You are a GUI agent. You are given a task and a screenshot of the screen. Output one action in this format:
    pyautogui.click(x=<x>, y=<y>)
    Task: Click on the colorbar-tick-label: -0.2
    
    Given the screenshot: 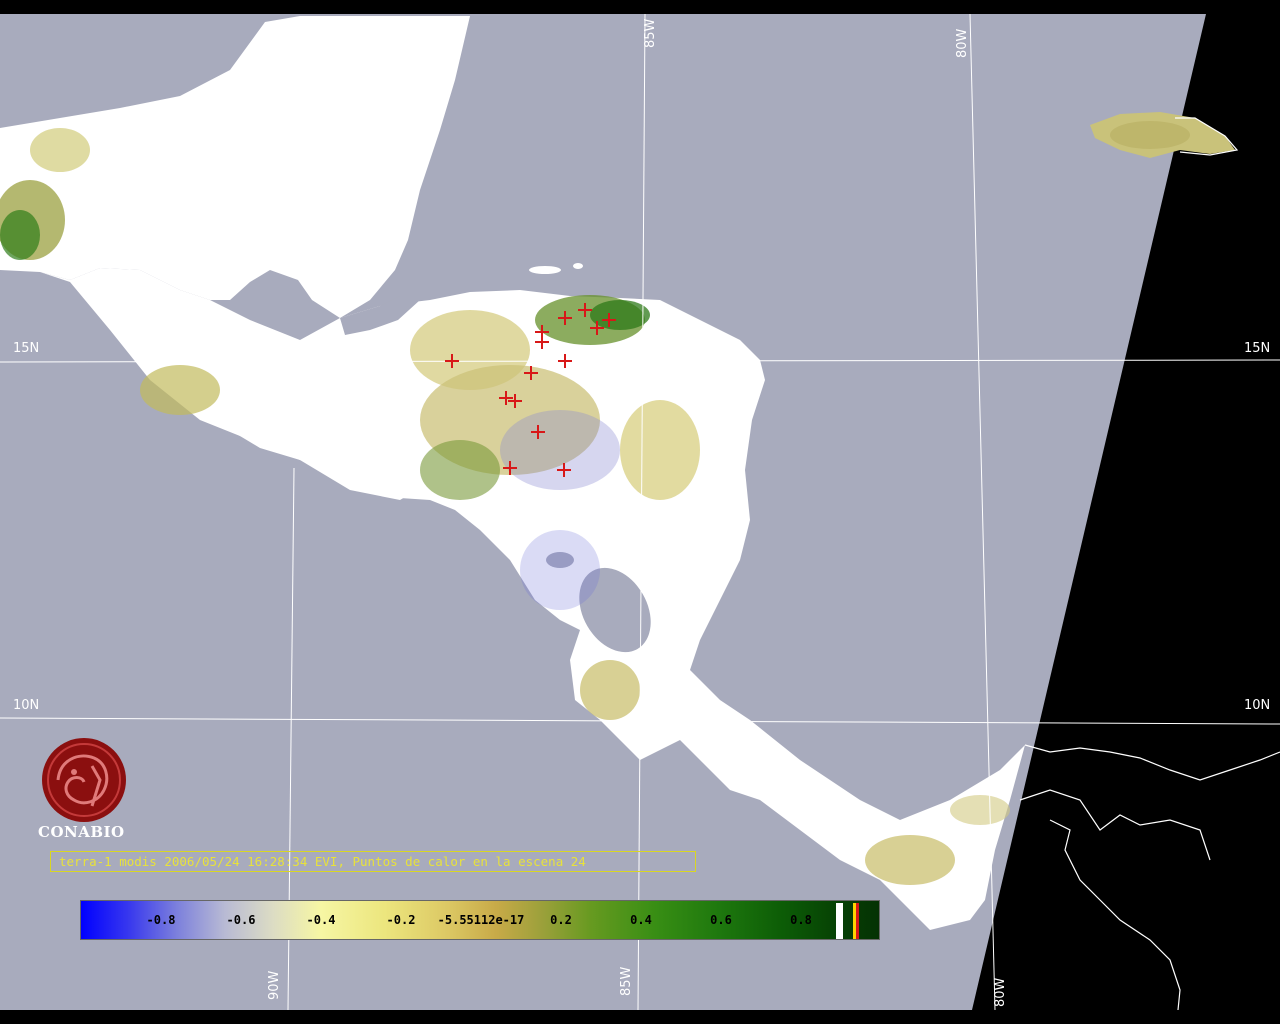 What is the action you would take?
    pyautogui.click(x=401, y=920)
    